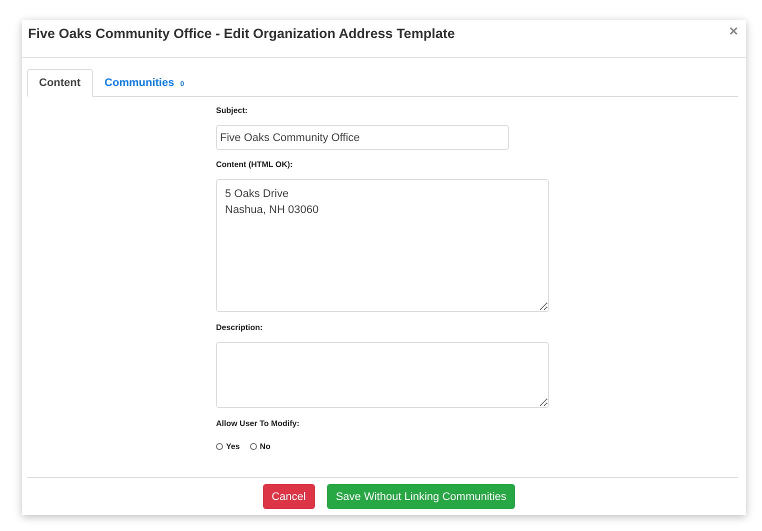 The image size is (762, 531). I want to click on dialog-title: Five Oaks Community Office - Edit Organization Address Template, so click(241, 33).